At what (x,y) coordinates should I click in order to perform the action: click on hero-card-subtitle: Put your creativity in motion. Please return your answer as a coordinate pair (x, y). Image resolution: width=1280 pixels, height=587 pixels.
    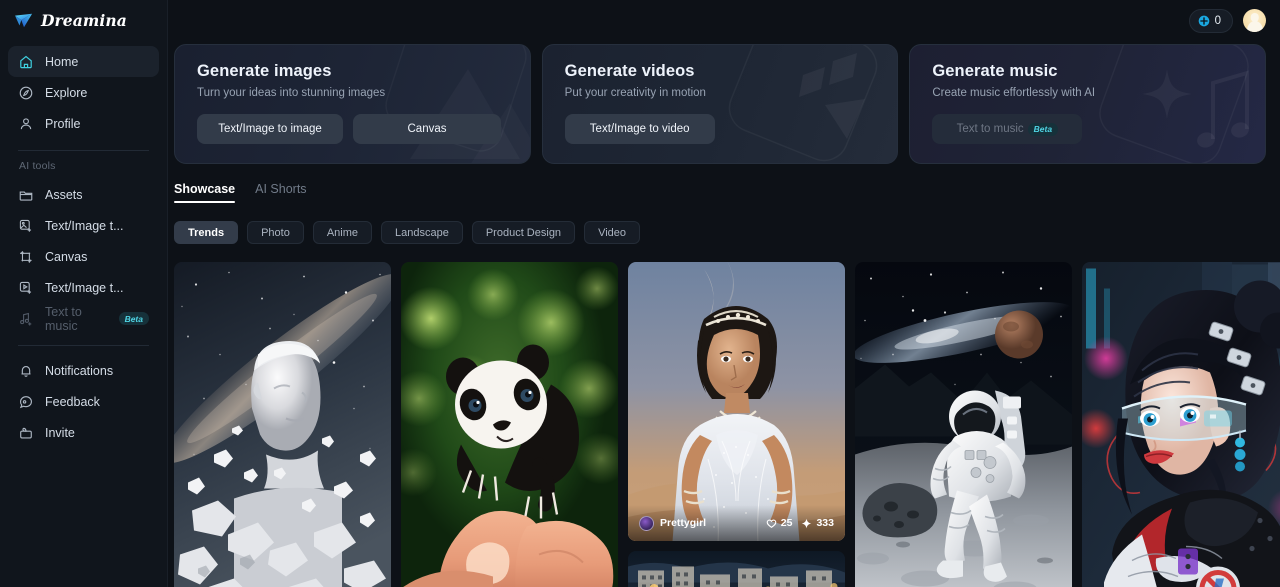
    Looking at the image, I should click on (635, 93).